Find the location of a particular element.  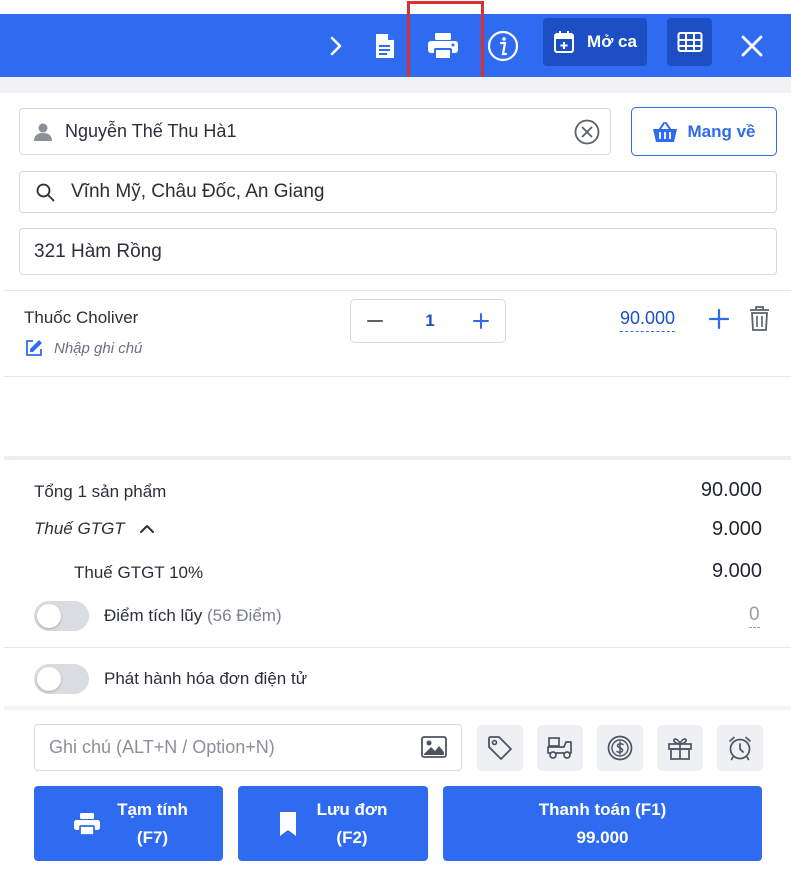

pay-button: Thanh toán (F1) 99.000 is located at coordinates (602, 823).